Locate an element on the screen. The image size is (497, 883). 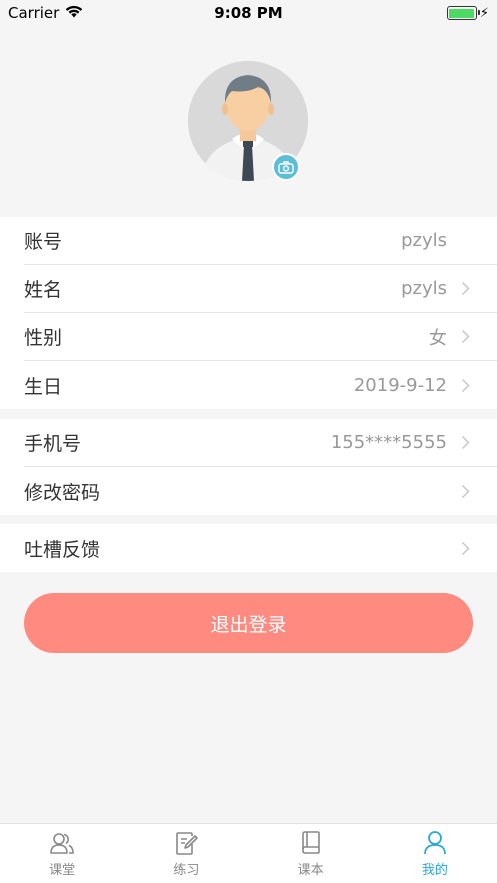
tab-bar: 课堂 练习 课本 我的 is located at coordinates (248, 853).